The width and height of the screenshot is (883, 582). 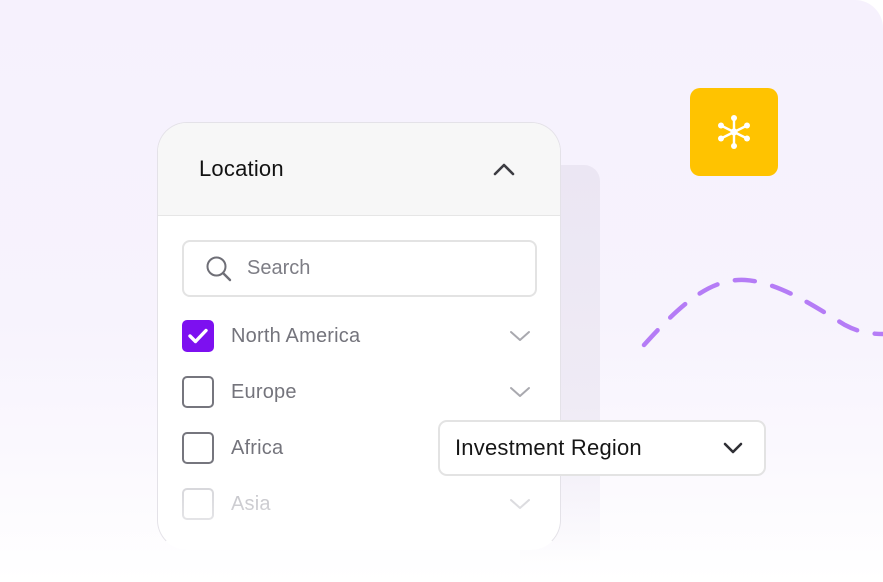 I want to click on search-icon, so click(x=219, y=268).